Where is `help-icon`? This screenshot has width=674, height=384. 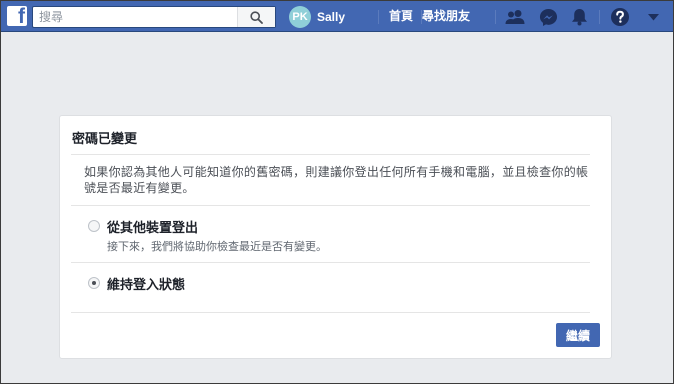 help-icon is located at coordinates (620, 17).